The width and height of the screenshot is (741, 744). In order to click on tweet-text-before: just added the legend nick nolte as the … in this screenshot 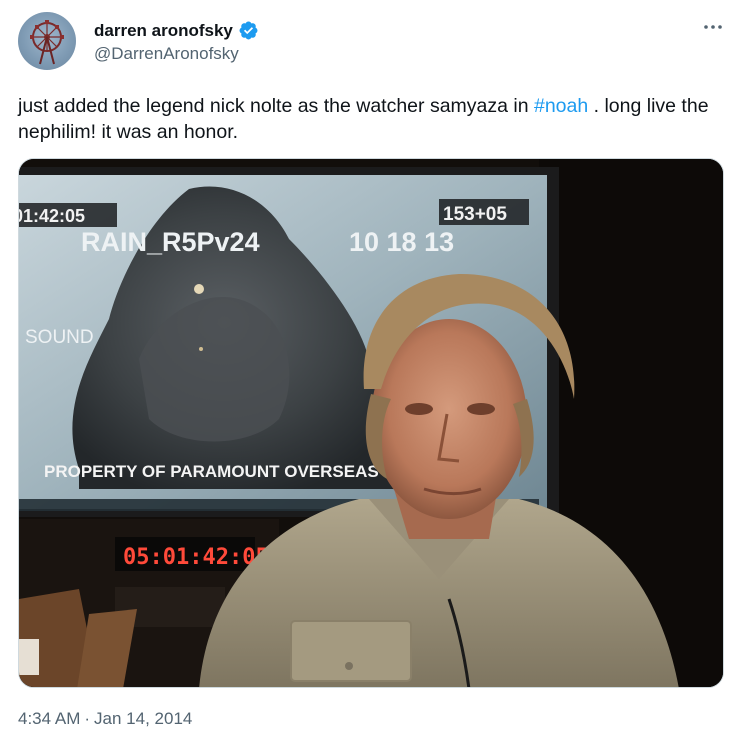, I will do `click(276, 106)`.